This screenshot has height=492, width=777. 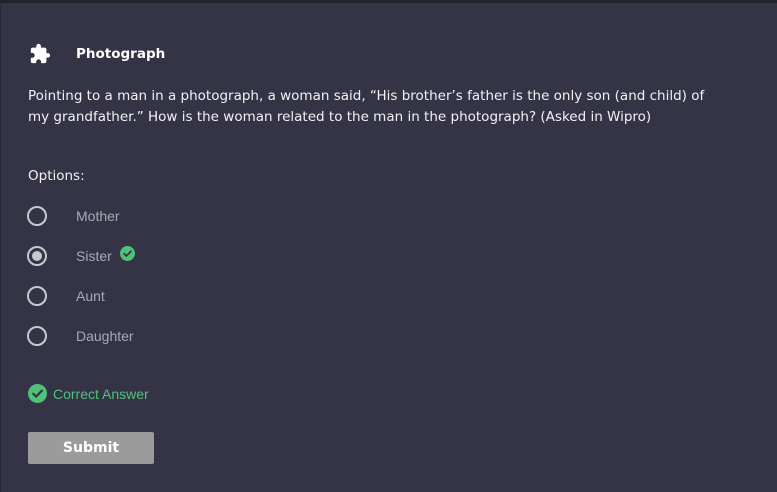 What do you see at coordinates (37, 256) in the screenshot?
I see `option-radio-selected` at bounding box center [37, 256].